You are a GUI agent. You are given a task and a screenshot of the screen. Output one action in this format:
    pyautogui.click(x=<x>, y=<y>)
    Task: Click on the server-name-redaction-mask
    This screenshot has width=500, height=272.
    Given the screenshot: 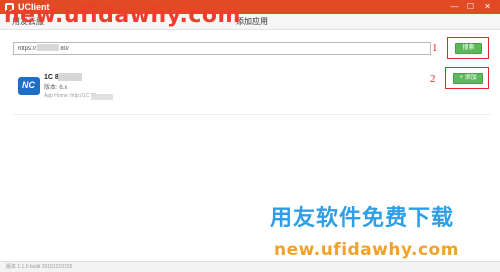 What is the action you would take?
    pyautogui.click(x=70, y=77)
    